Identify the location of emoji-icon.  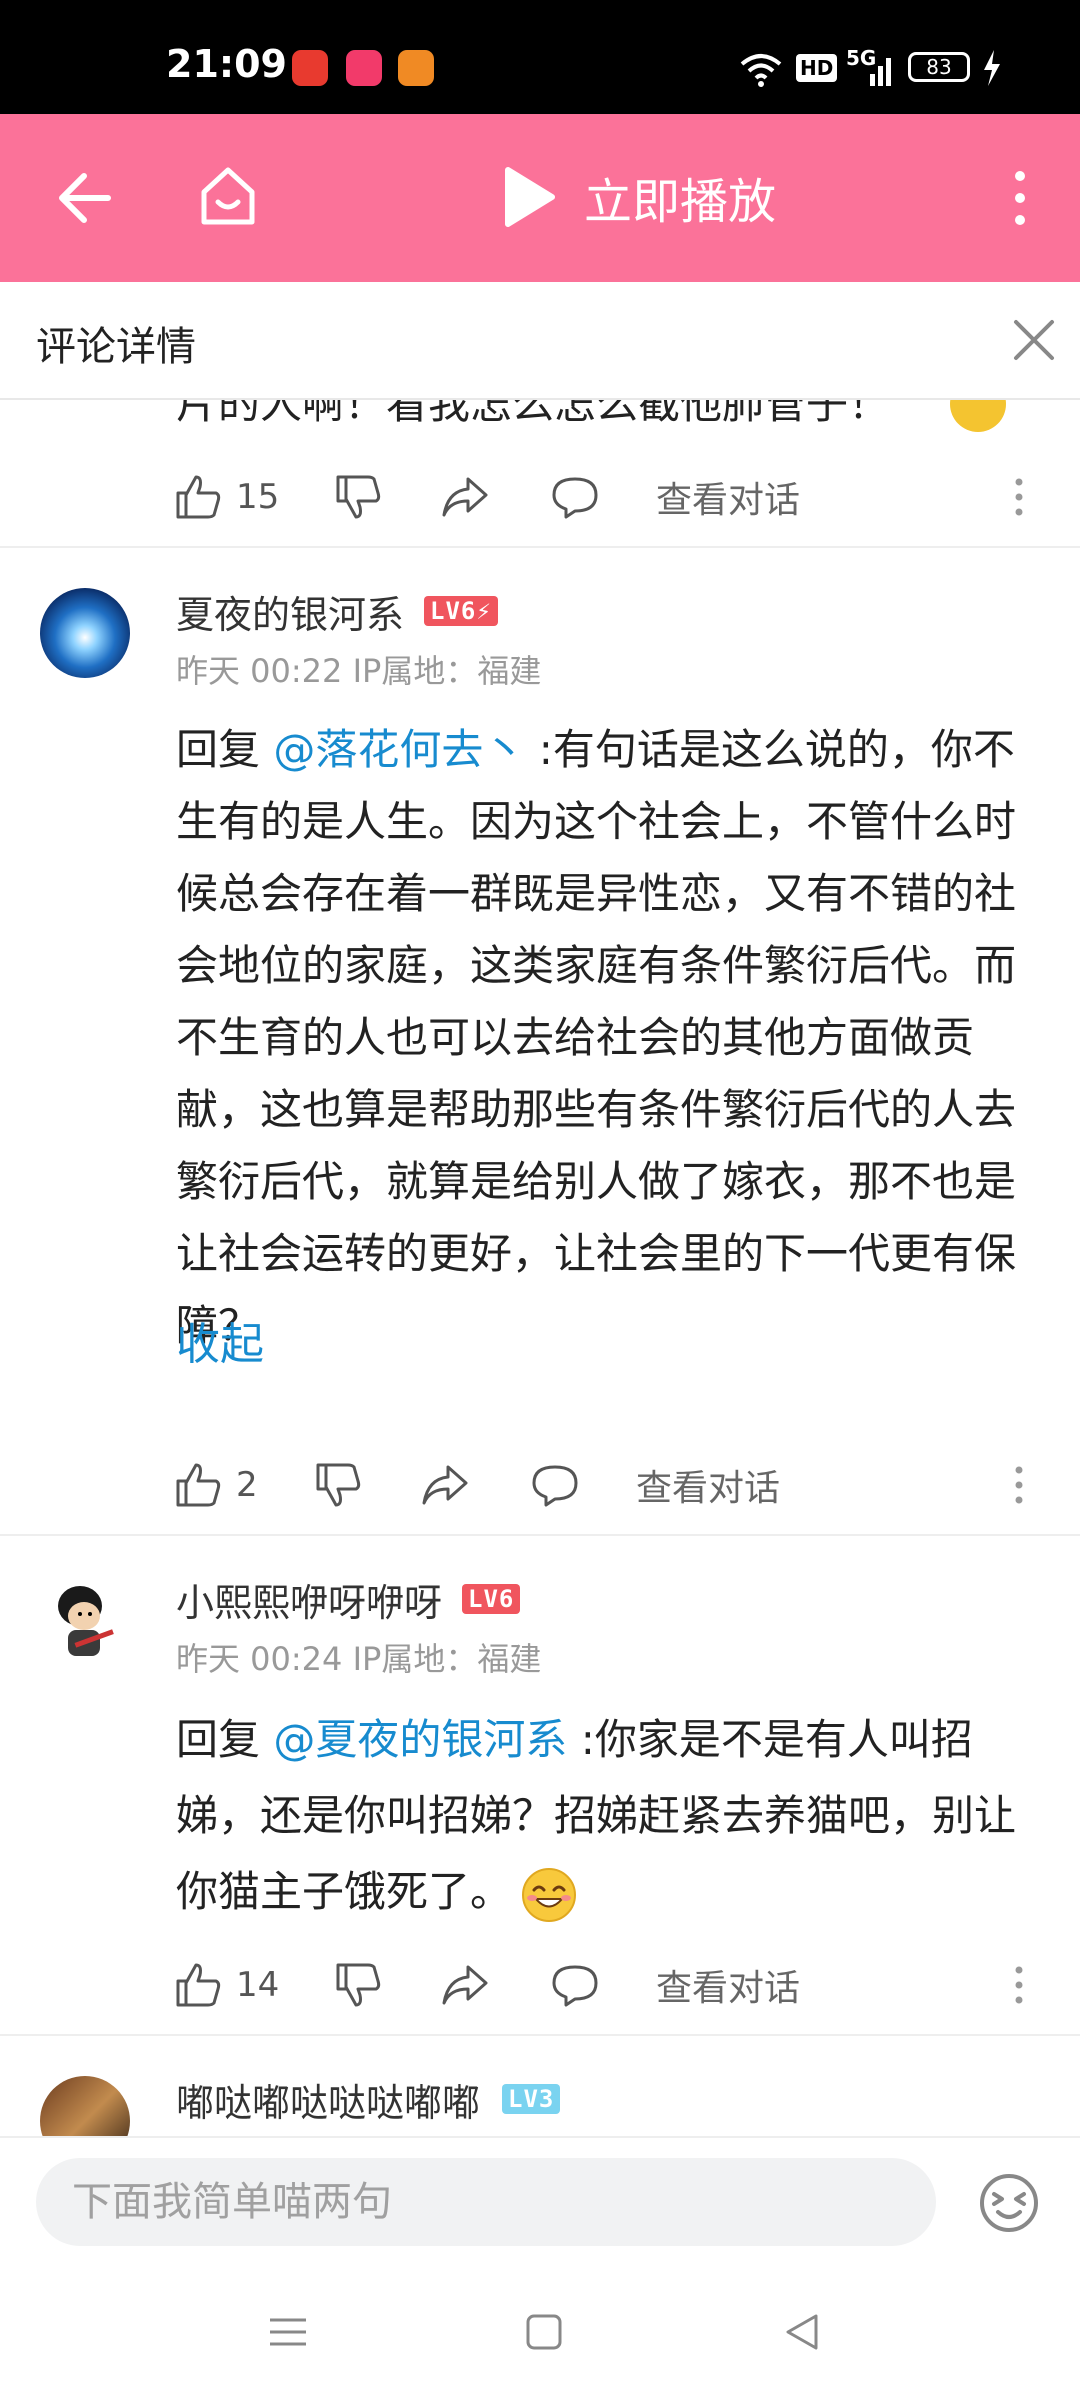
(978, 416).